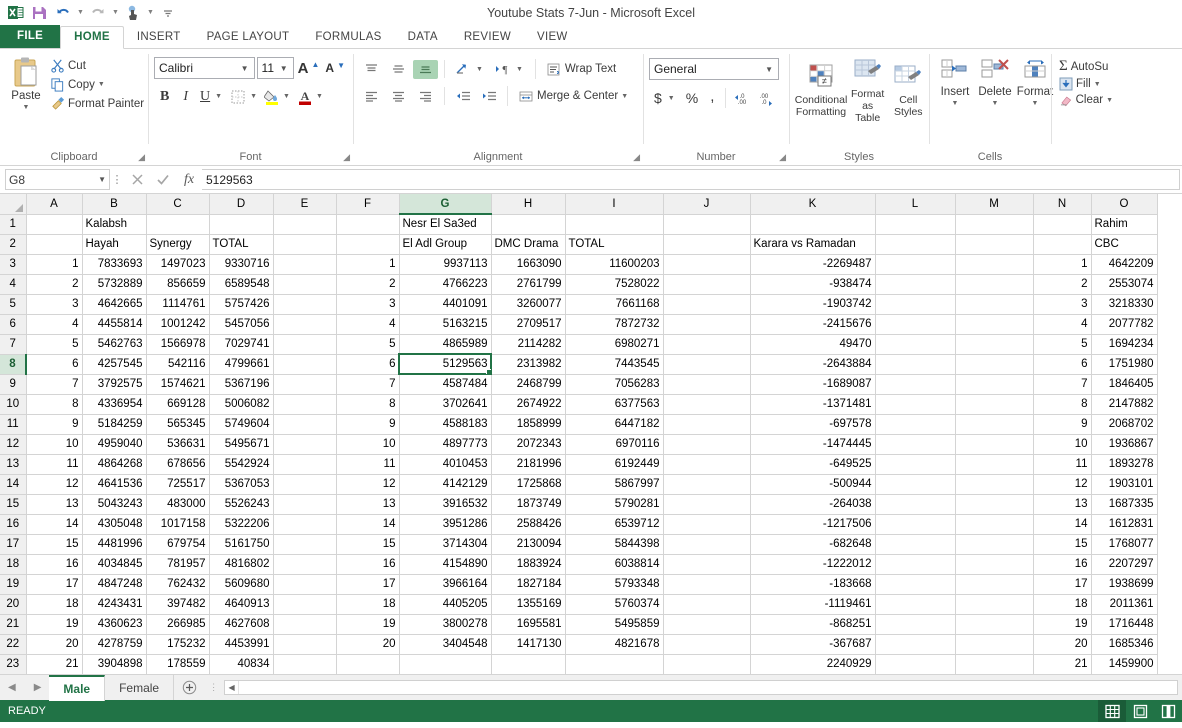 The width and height of the screenshot is (1182, 728). I want to click on cell-b19: 4847248, so click(114, 584).